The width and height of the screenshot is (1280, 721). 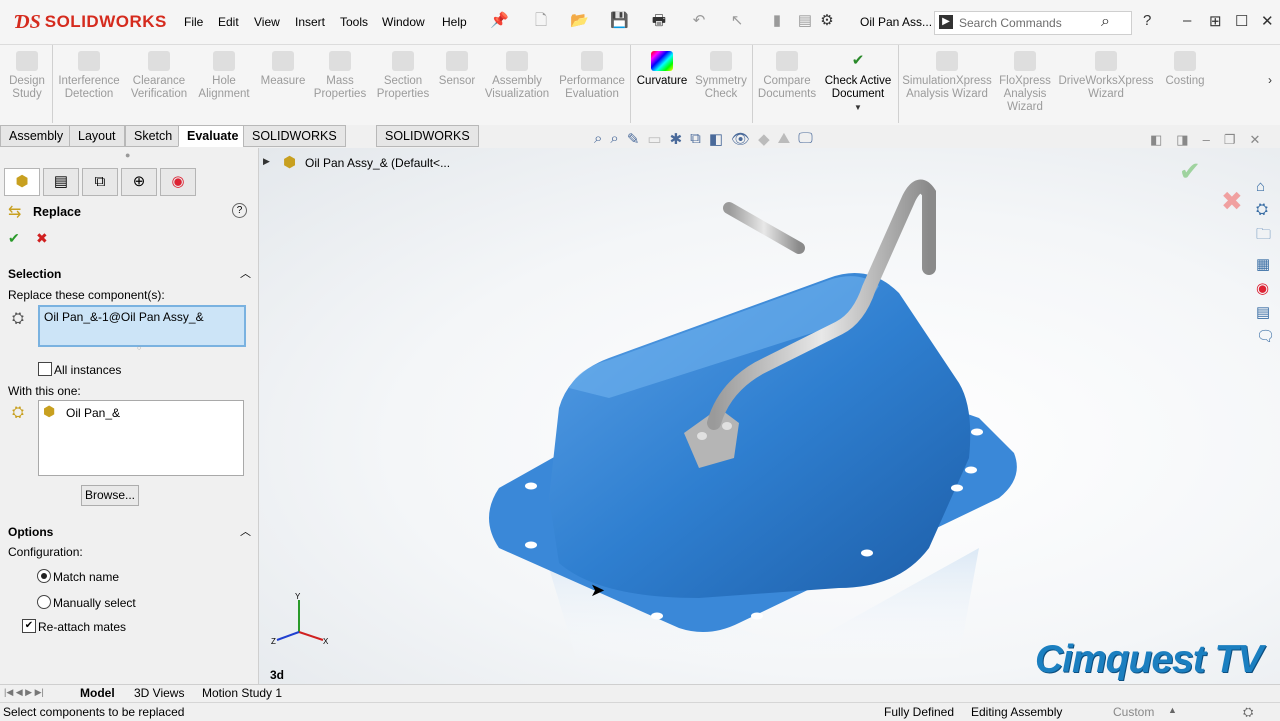 I want to click on curvature-button: Curvature, so click(x=662, y=69).